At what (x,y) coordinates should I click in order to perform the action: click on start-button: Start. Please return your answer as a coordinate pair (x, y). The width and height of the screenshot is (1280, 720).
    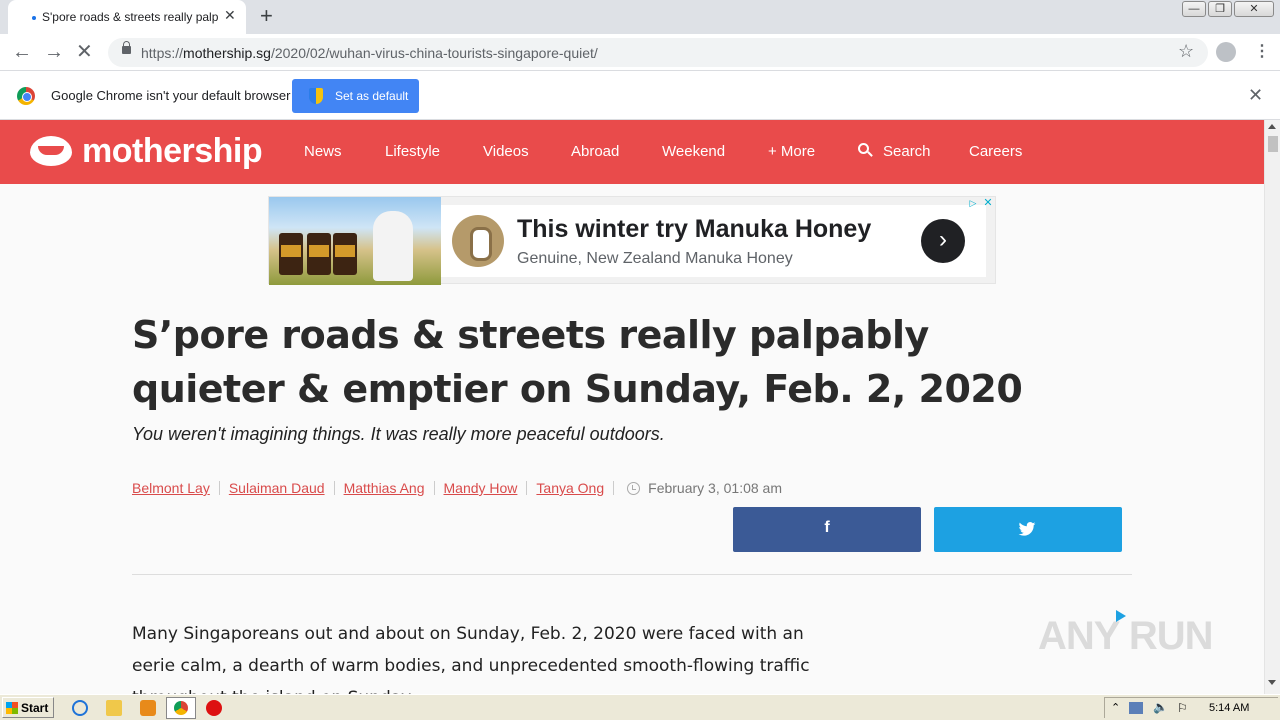
    Looking at the image, I should click on (28, 707).